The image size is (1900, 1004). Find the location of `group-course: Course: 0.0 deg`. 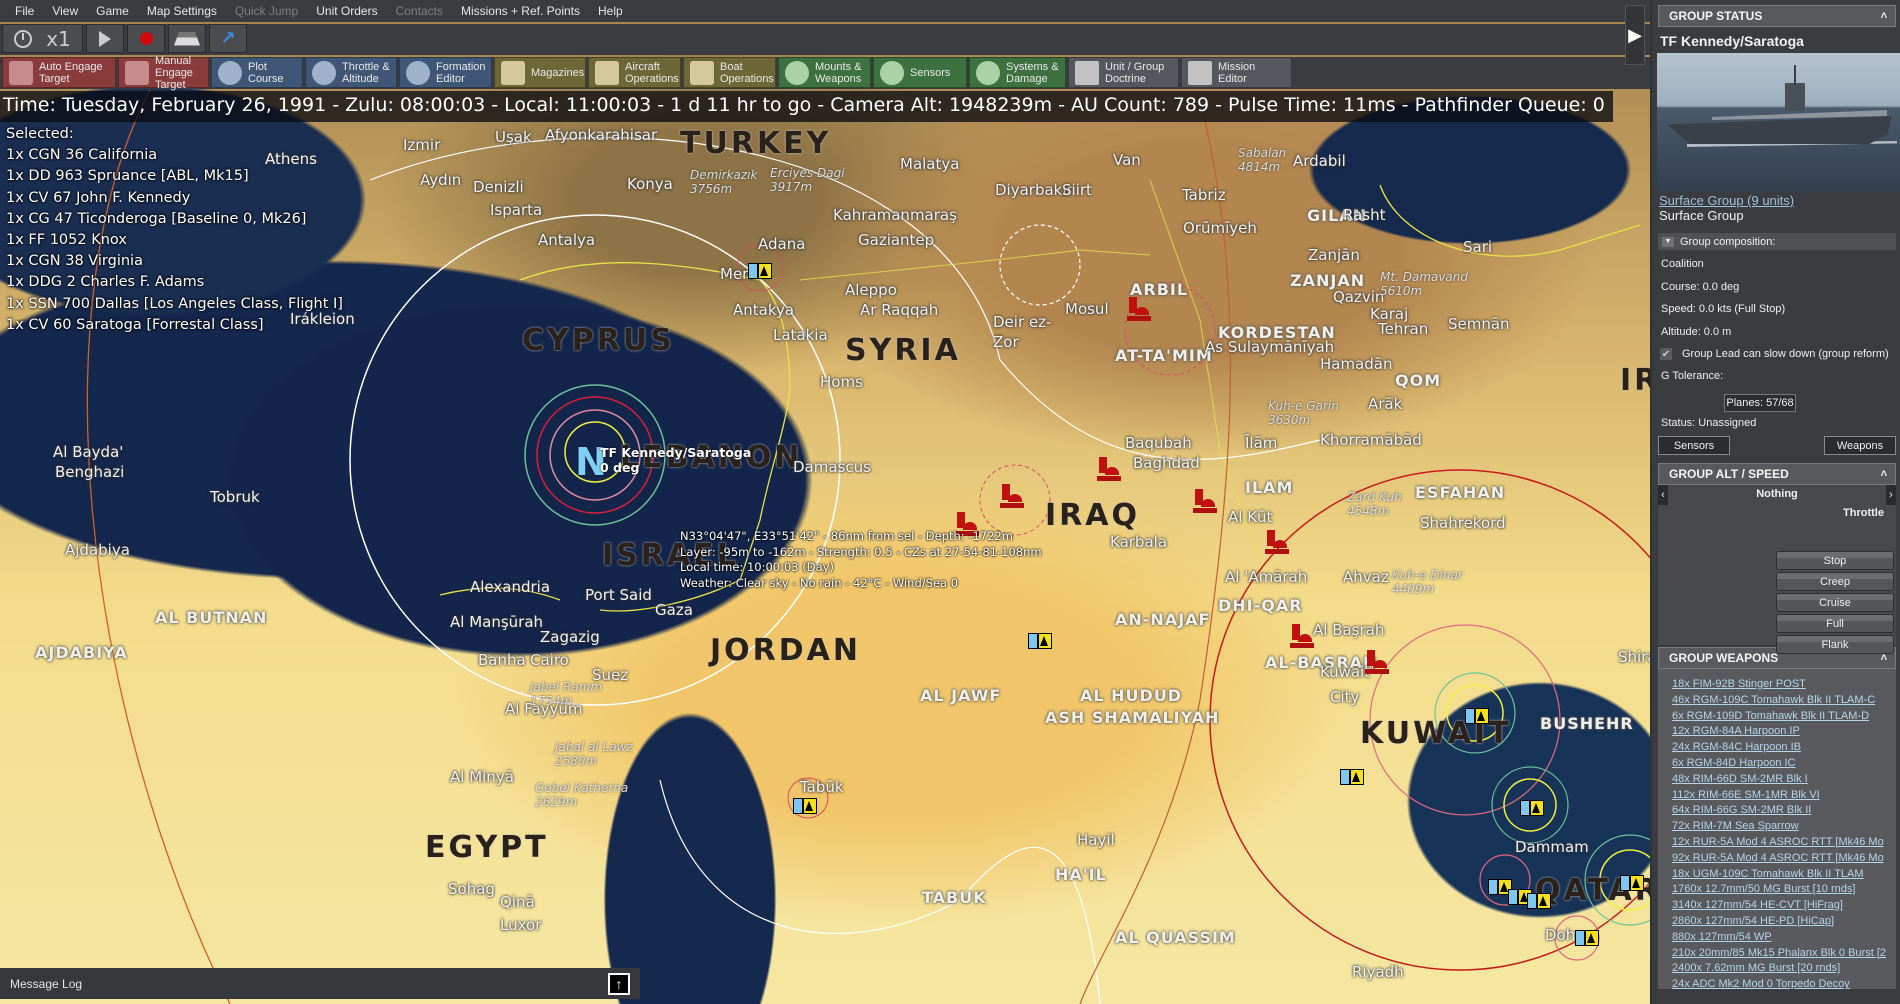

group-course: Course: 0.0 deg is located at coordinates (1700, 286).